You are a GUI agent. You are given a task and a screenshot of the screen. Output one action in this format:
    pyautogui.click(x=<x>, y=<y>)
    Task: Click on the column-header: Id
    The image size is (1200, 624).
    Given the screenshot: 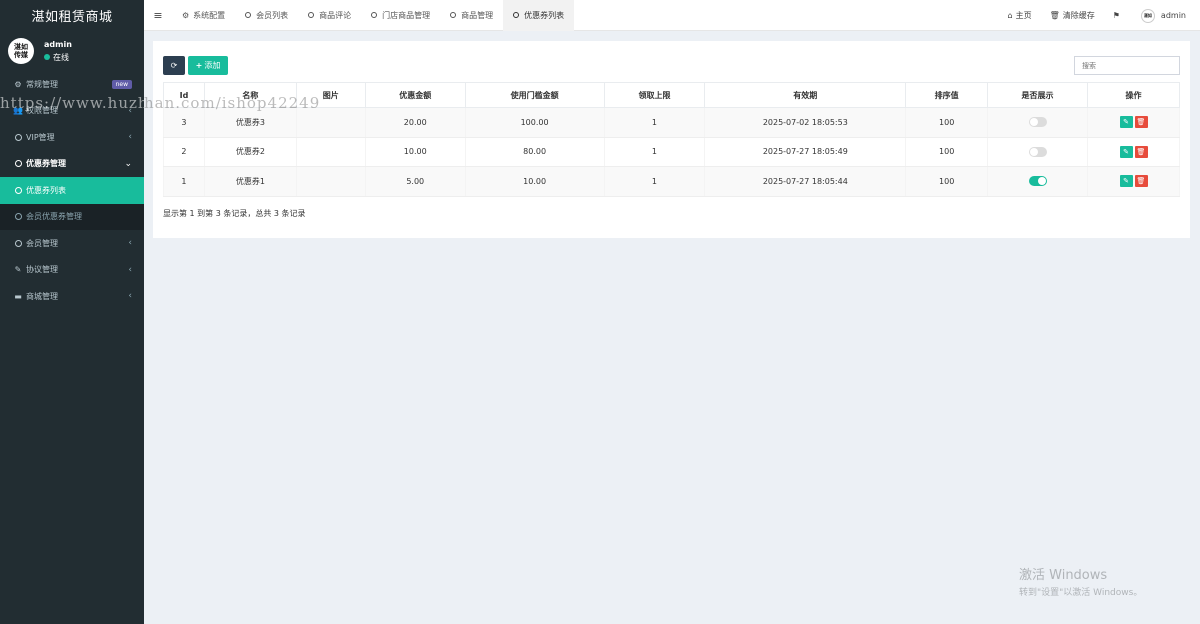 What is the action you would take?
    pyautogui.click(x=184, y=95)
    